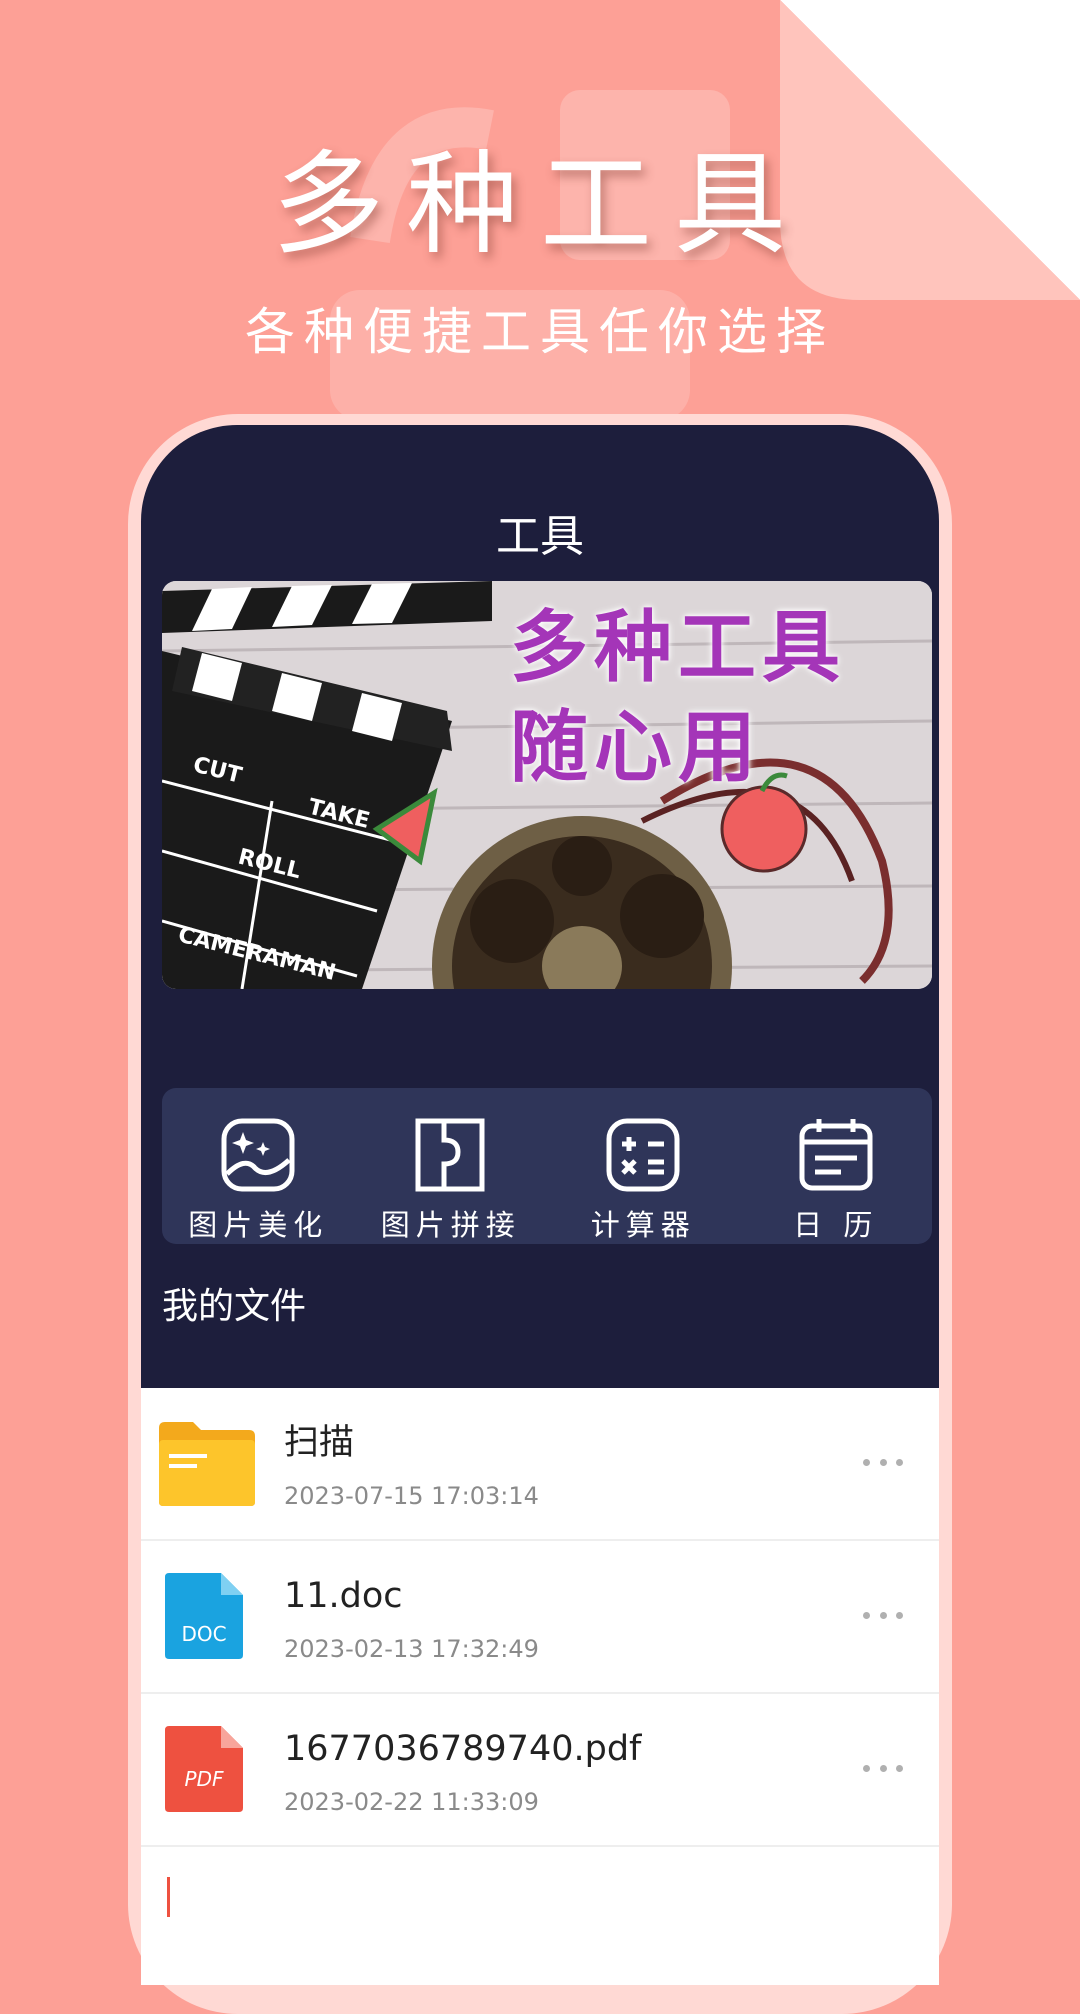  Describe the element at coordinates (836, 1155) in the screenshot. I see `calendar-icon` at that location.